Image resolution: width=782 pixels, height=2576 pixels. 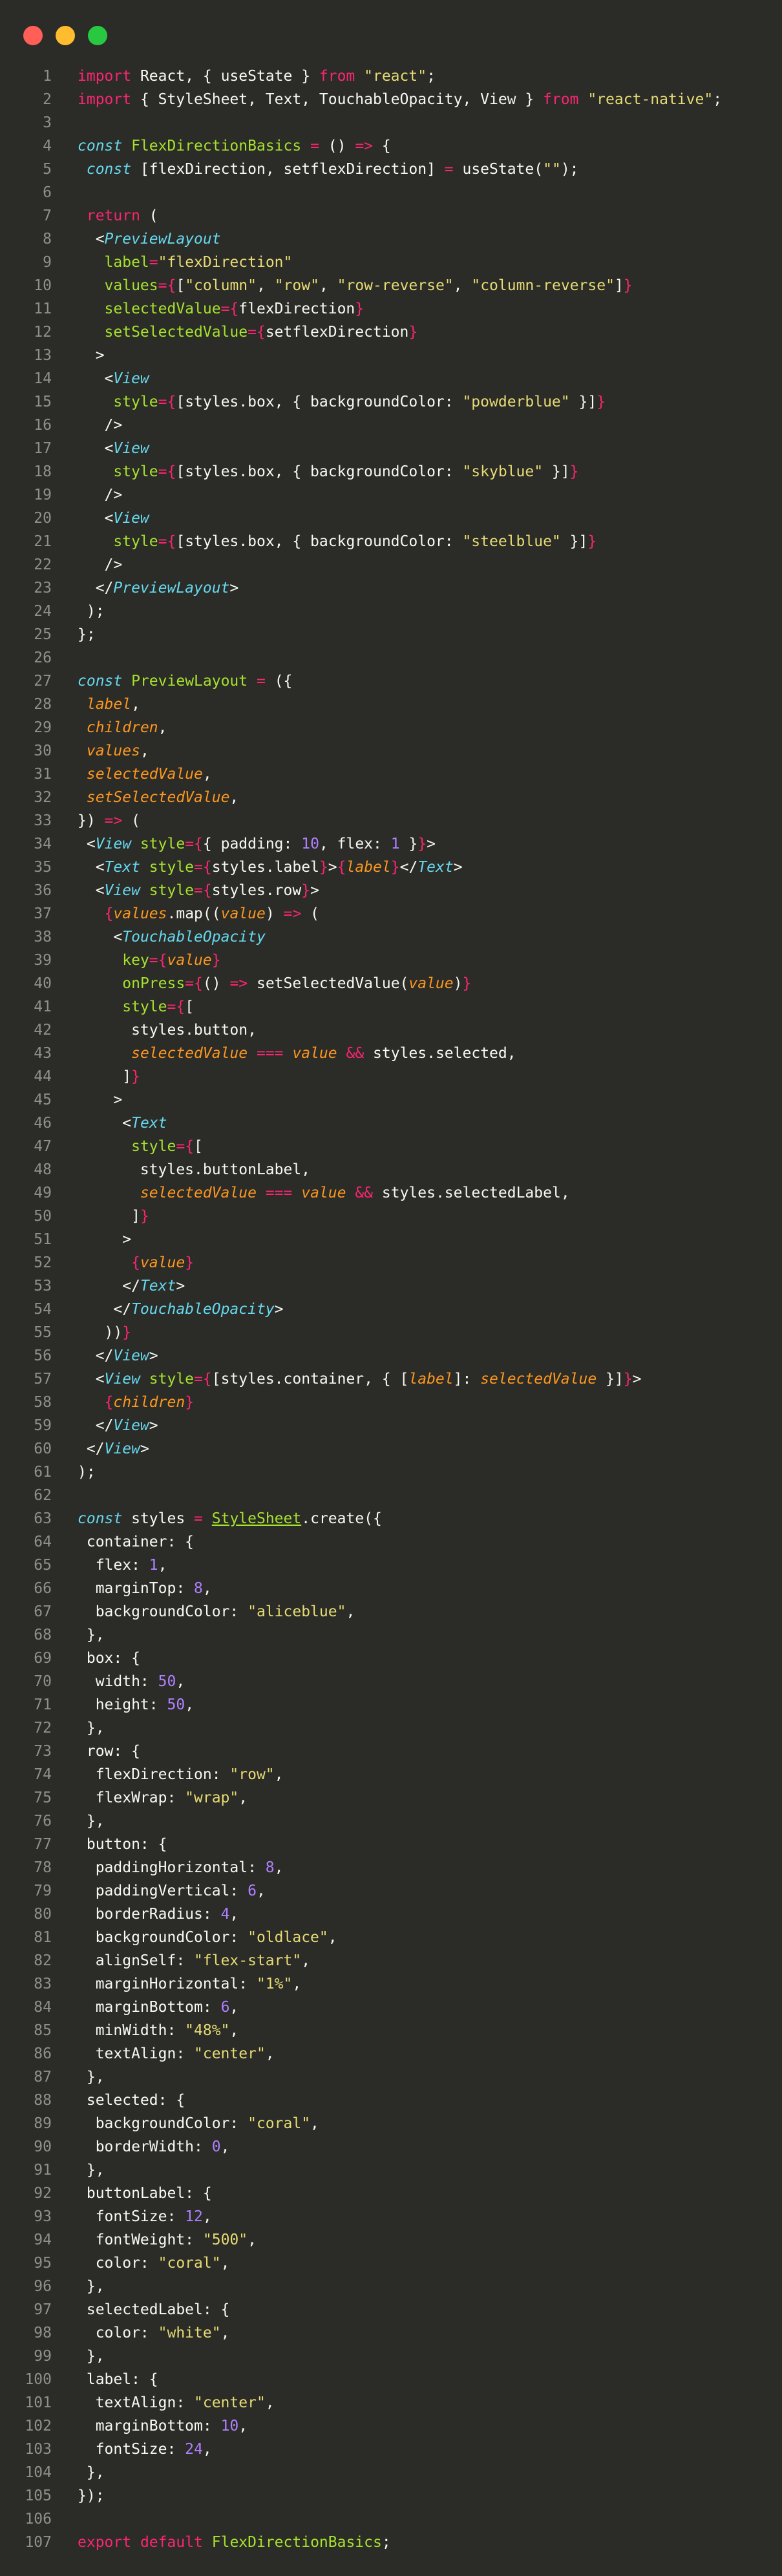 What do you see at coordinates (391, 1937) in the screenshot?
I see `code-line: 81 backgroundColor: "oldlace",` at bounding box center [391, 1937].